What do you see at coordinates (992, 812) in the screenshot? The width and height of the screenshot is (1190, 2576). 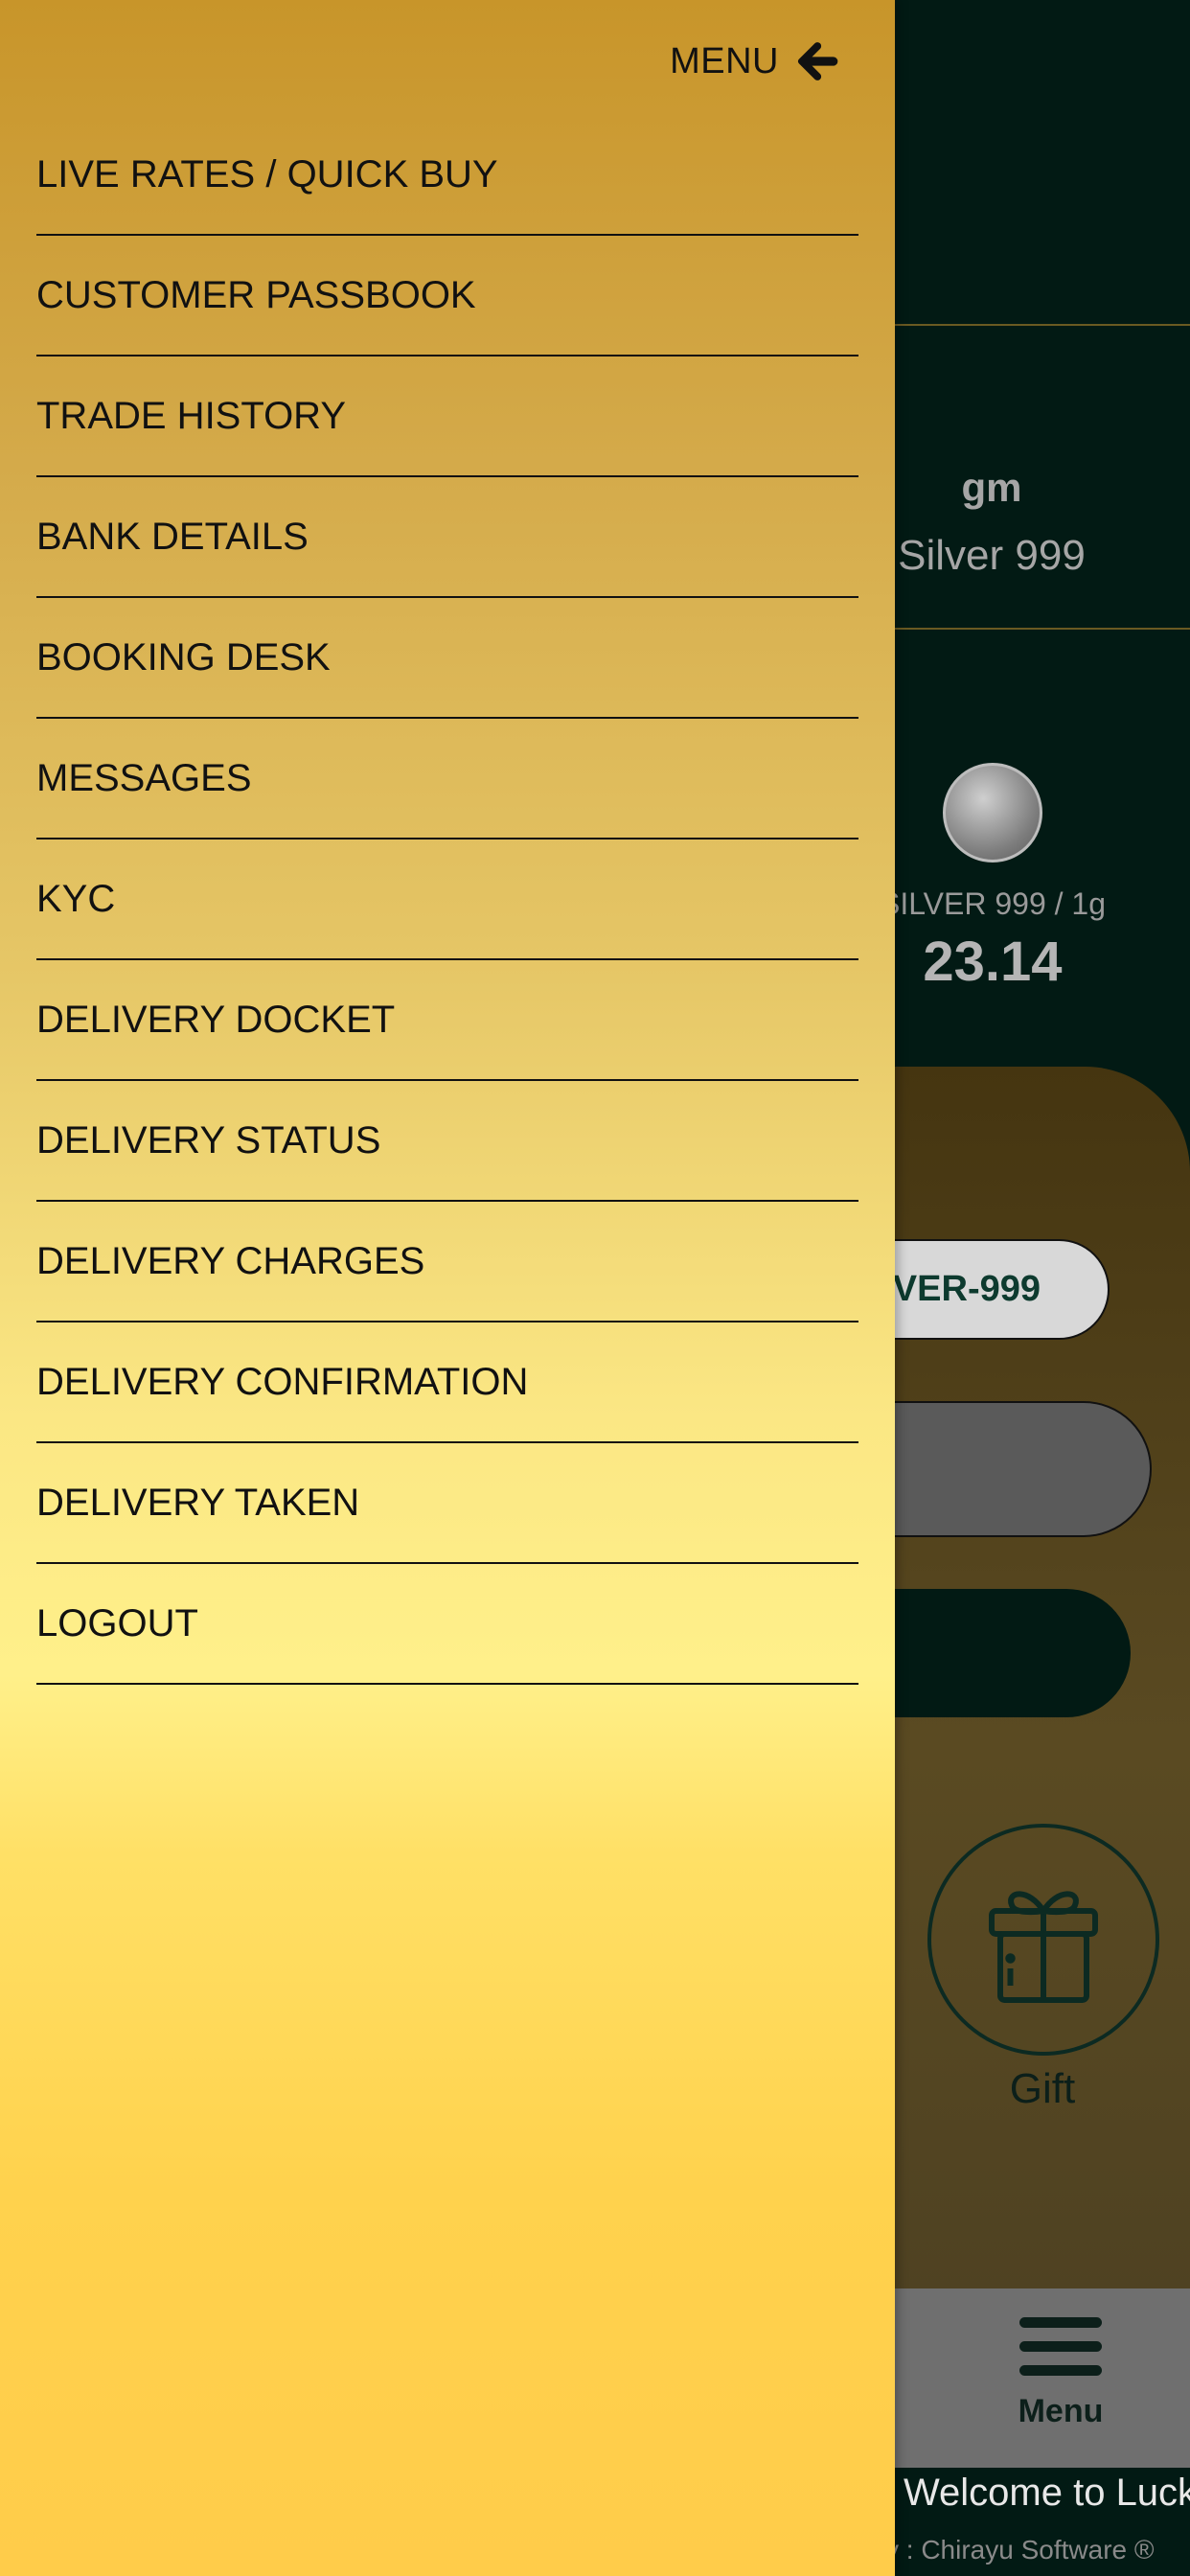 I see `silver-coin-icon` at bounding box center [992, 812].